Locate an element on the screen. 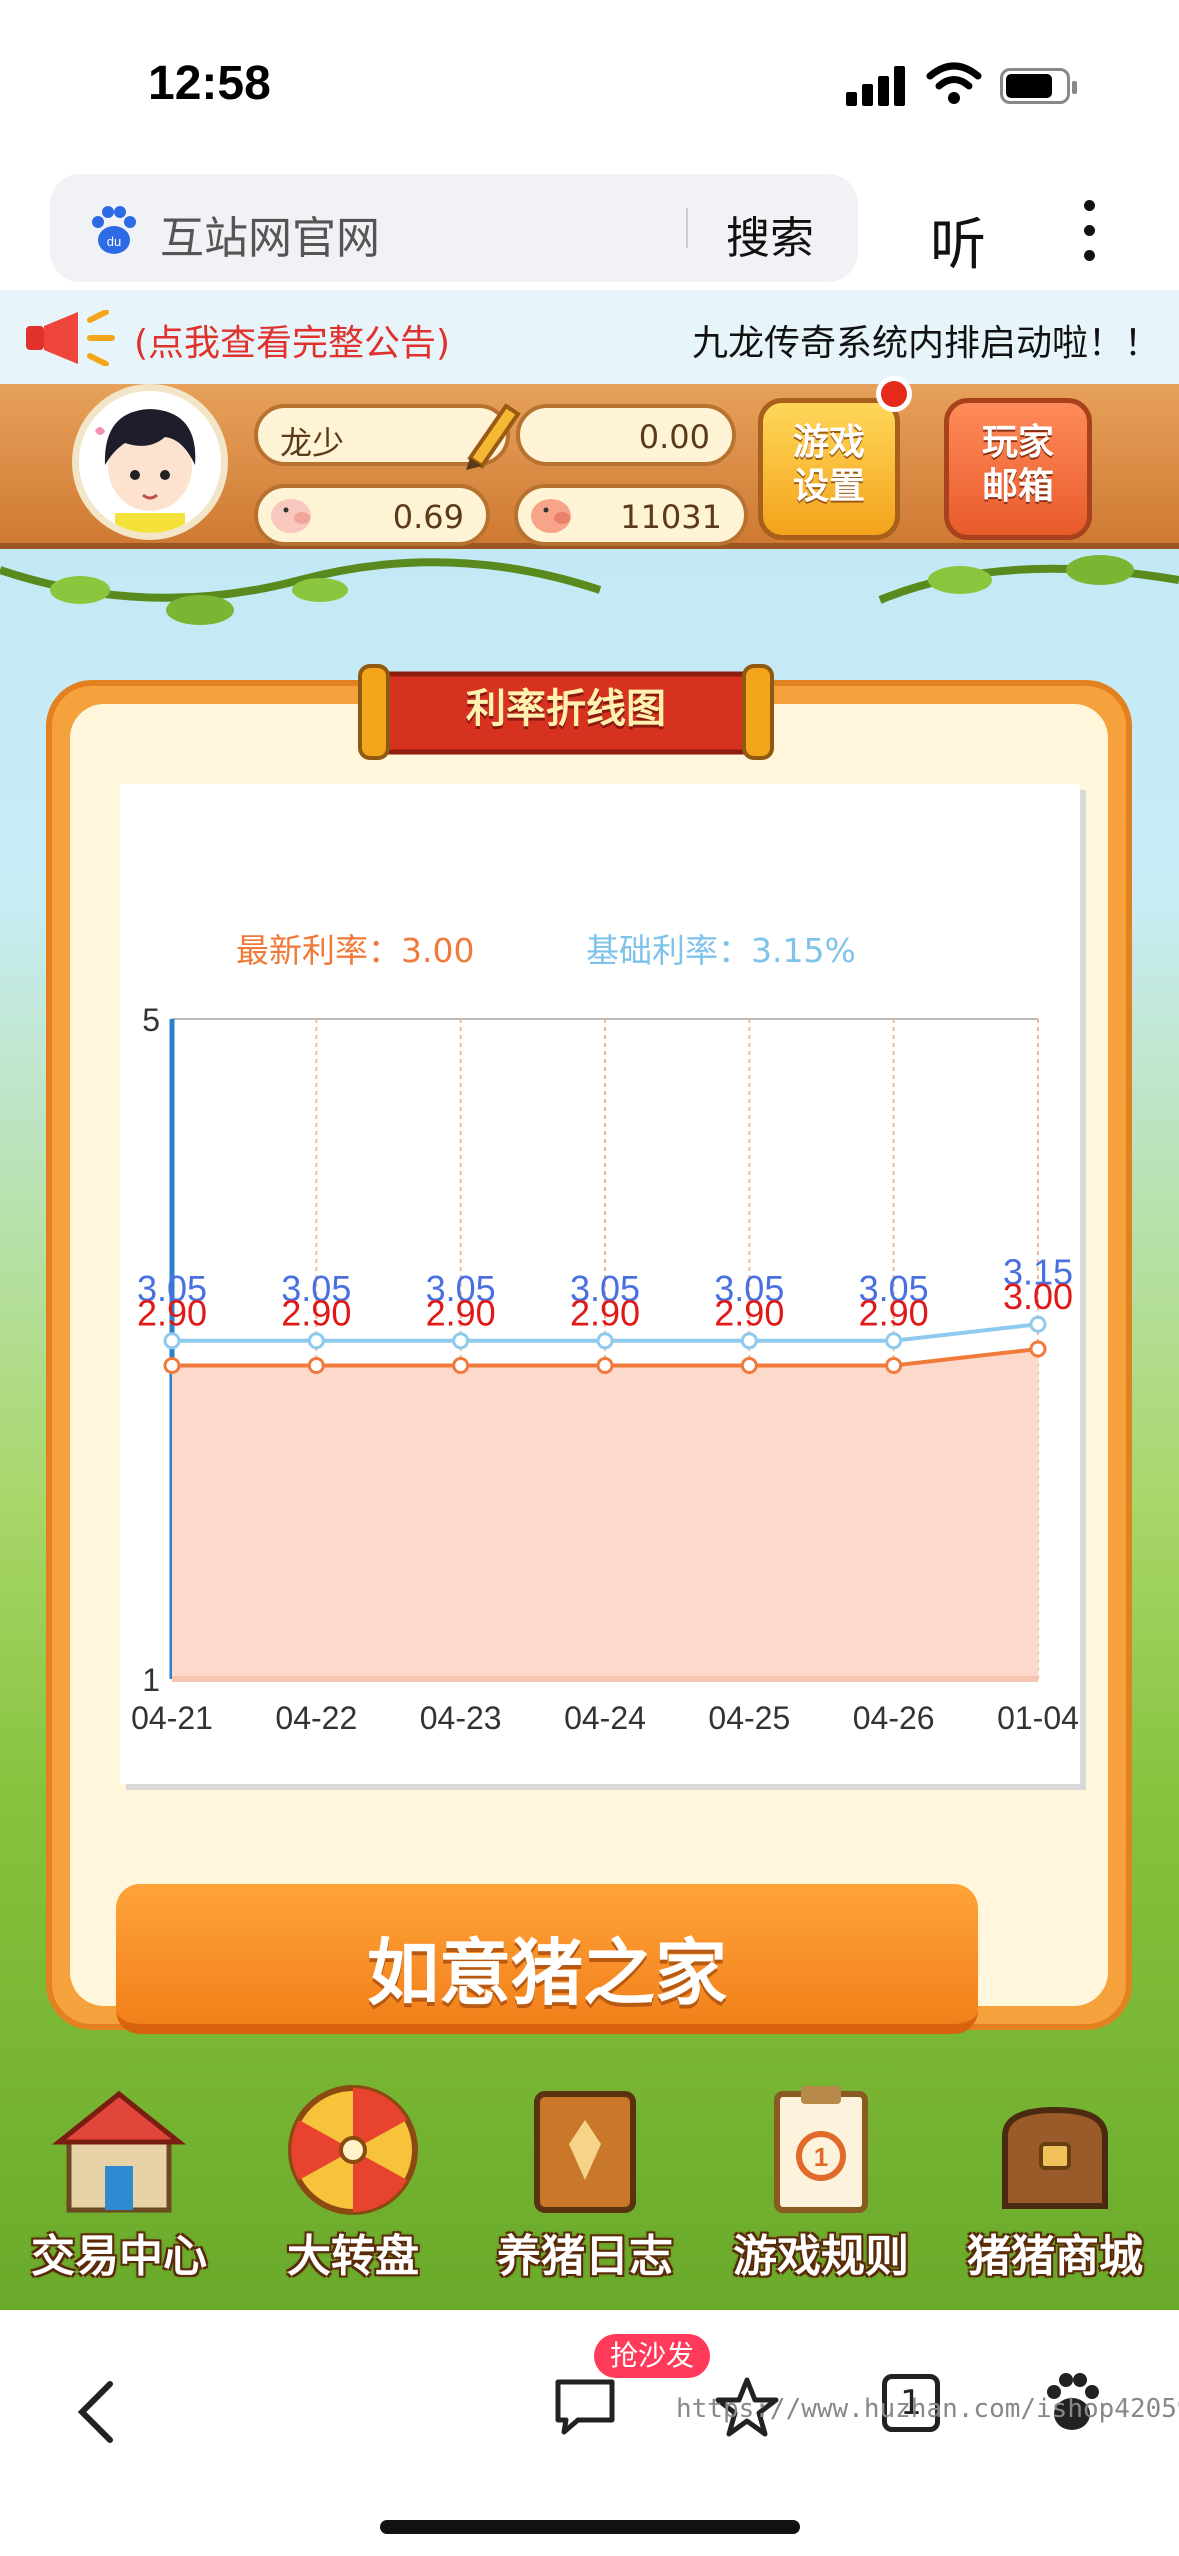 The image size is (1179, 2556). divider is located at coordinates (687, 228).